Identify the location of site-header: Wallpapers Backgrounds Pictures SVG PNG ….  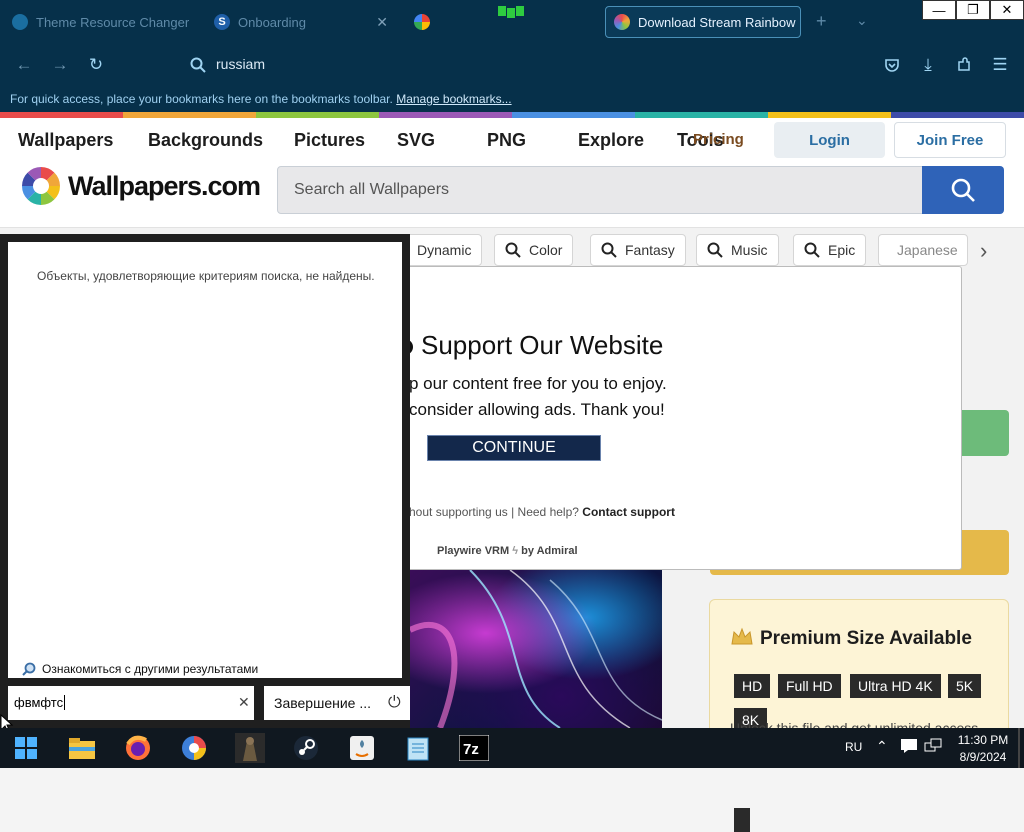
(512, 173).